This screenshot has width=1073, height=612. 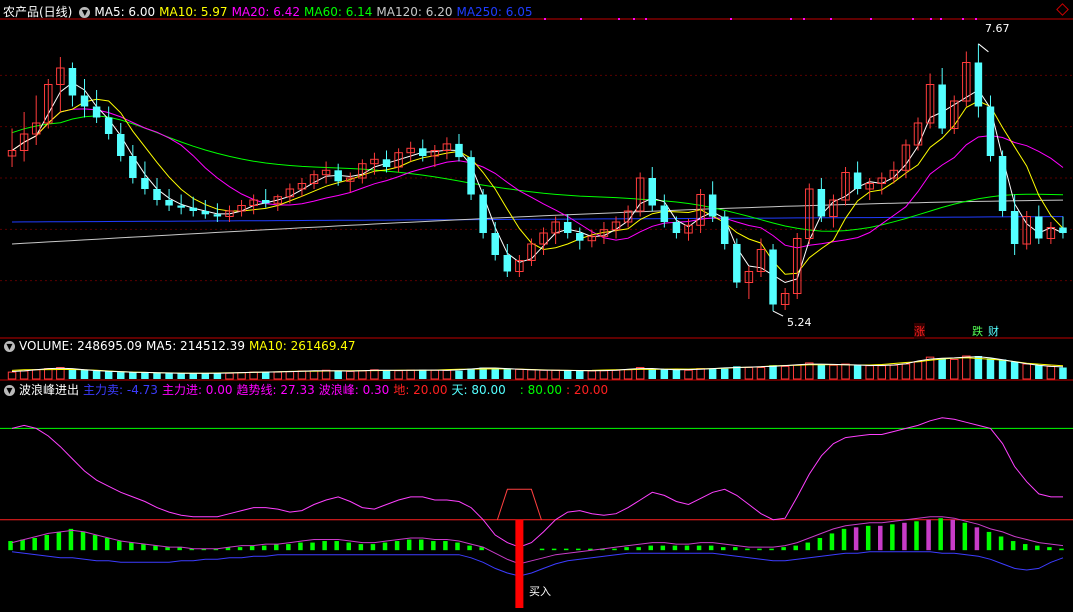 What do you see at coordinates (519, 563) in the screenshot?
I see `buy-signal-bar` at bounding box center [519, 563].